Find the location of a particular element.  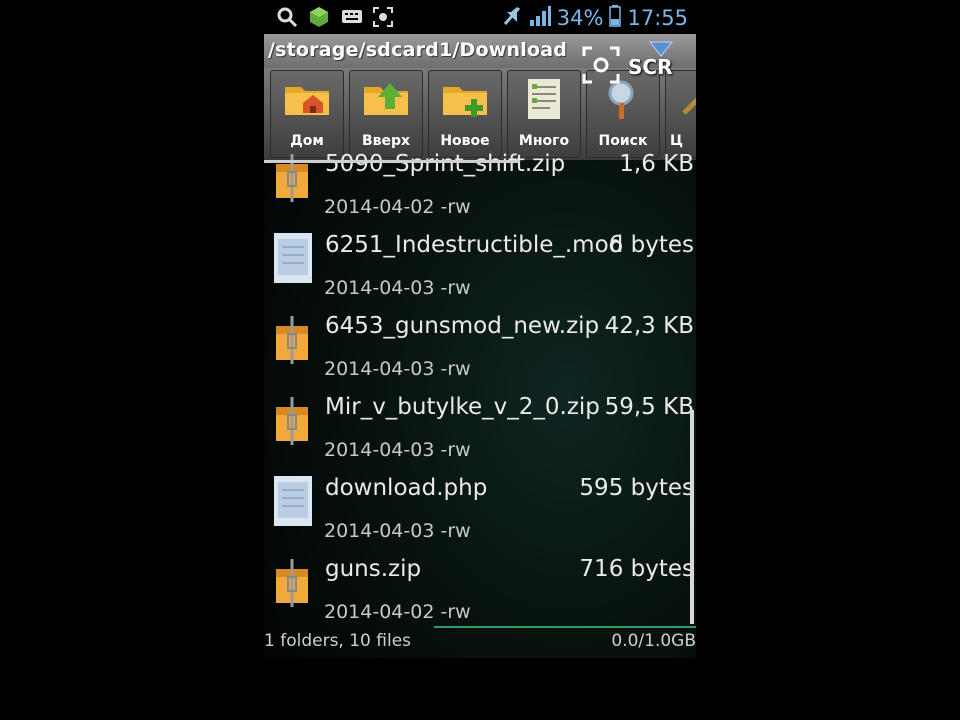

search-icon is located at coordinates (287, 19).